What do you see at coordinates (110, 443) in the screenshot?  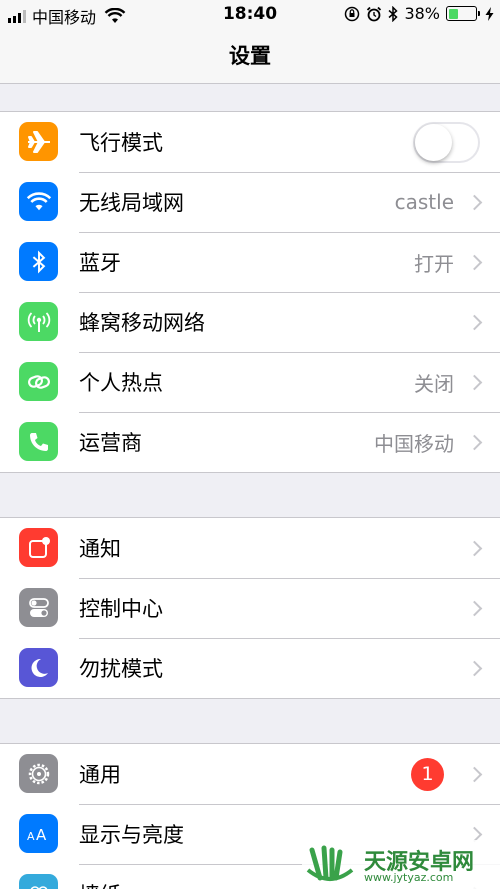 I see `carrier-label: 运营商` at bounding box center [110, 443].